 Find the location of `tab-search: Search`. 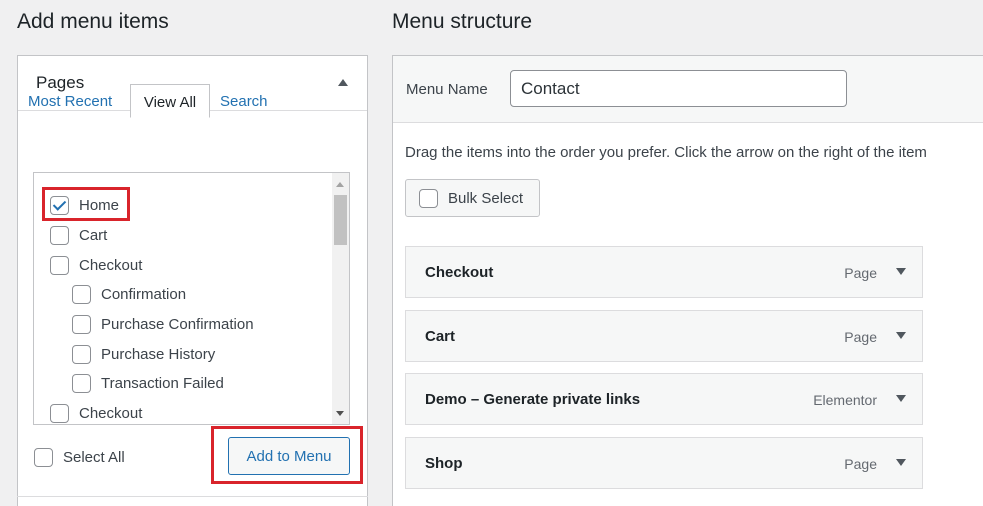

tab-search: Search is located at coordinates (244, 102).